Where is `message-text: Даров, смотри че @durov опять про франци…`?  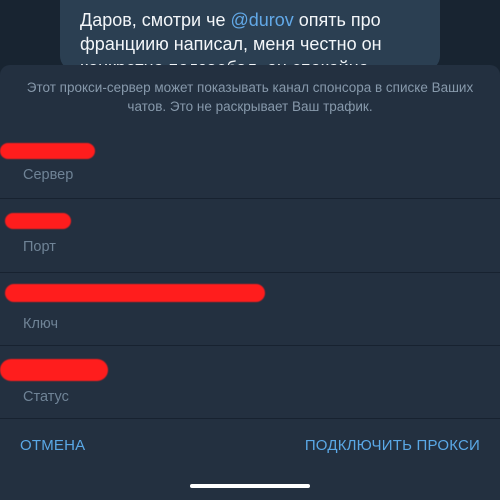 message-text: Даров, смотри че @durov опять про франци… is located at coordinates (256, 39).